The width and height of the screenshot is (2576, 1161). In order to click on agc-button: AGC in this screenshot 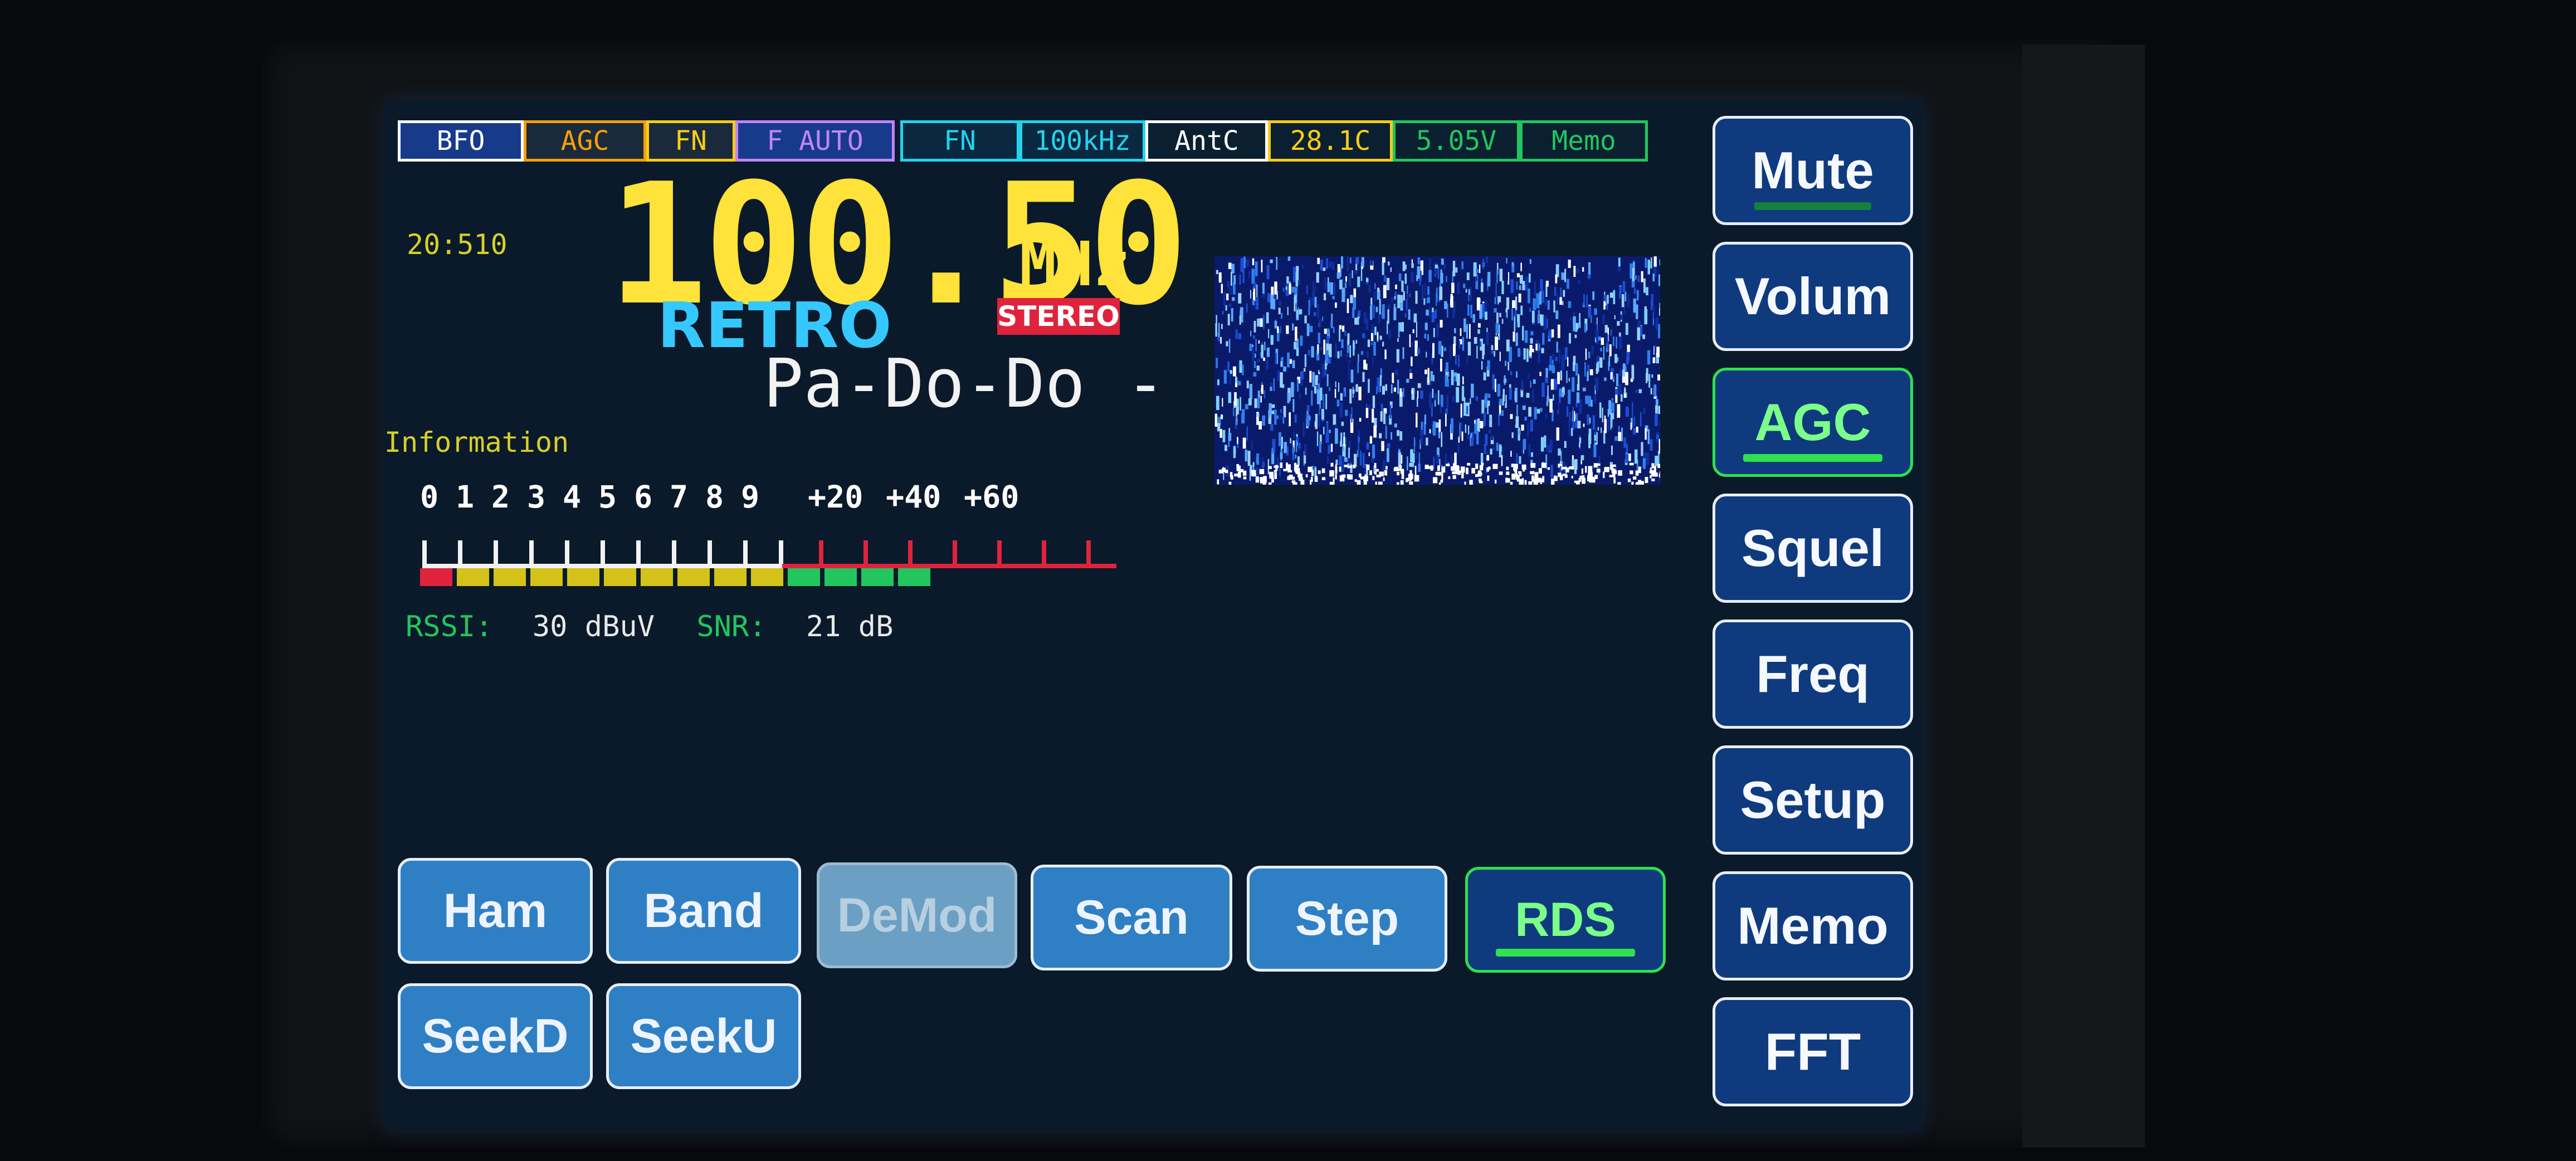, I will do `click(1813, 422)`.